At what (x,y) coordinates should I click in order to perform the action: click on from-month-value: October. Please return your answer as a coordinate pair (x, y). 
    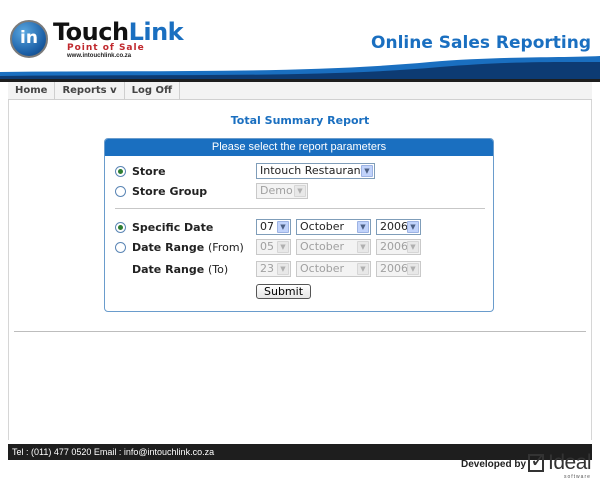
    Looking at the image, I should click on (322, 246).